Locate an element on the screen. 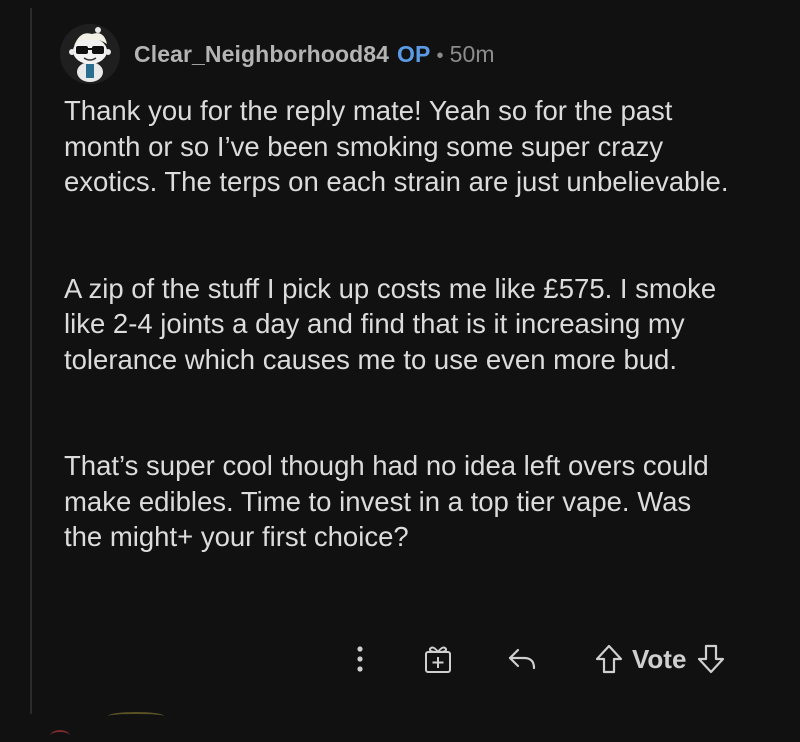 The width and height of the screenshot is (800, 742). vote-label: Vote is located at coordinates (659, 658).